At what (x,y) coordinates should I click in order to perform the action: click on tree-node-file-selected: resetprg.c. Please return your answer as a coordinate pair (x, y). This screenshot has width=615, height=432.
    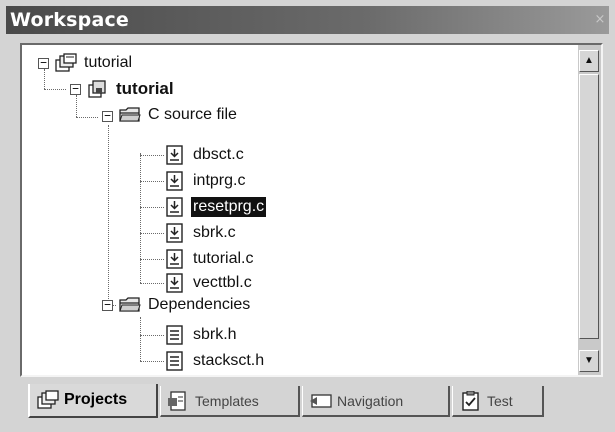
    Looking at the image, I should click on (215, 207).